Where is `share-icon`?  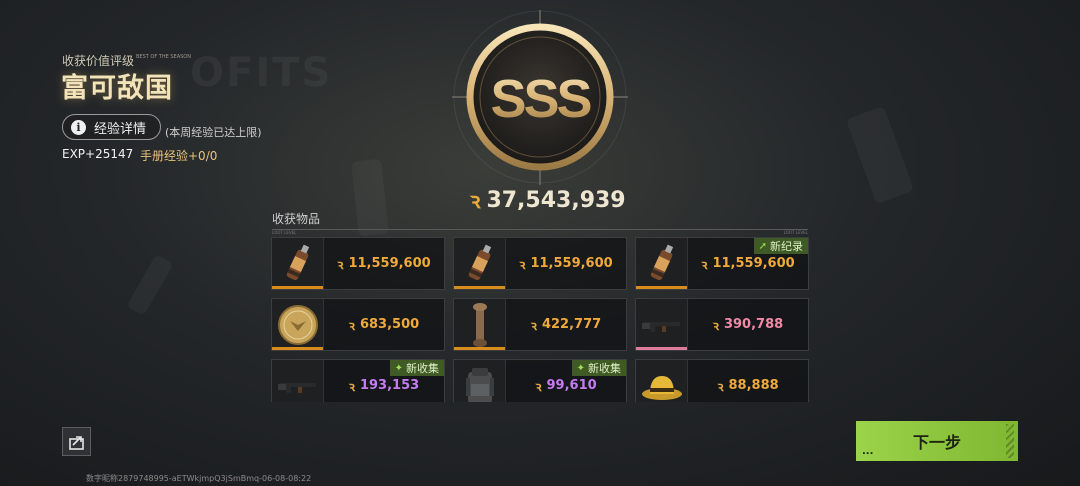
share-icon is located at coordinates (76, 442).